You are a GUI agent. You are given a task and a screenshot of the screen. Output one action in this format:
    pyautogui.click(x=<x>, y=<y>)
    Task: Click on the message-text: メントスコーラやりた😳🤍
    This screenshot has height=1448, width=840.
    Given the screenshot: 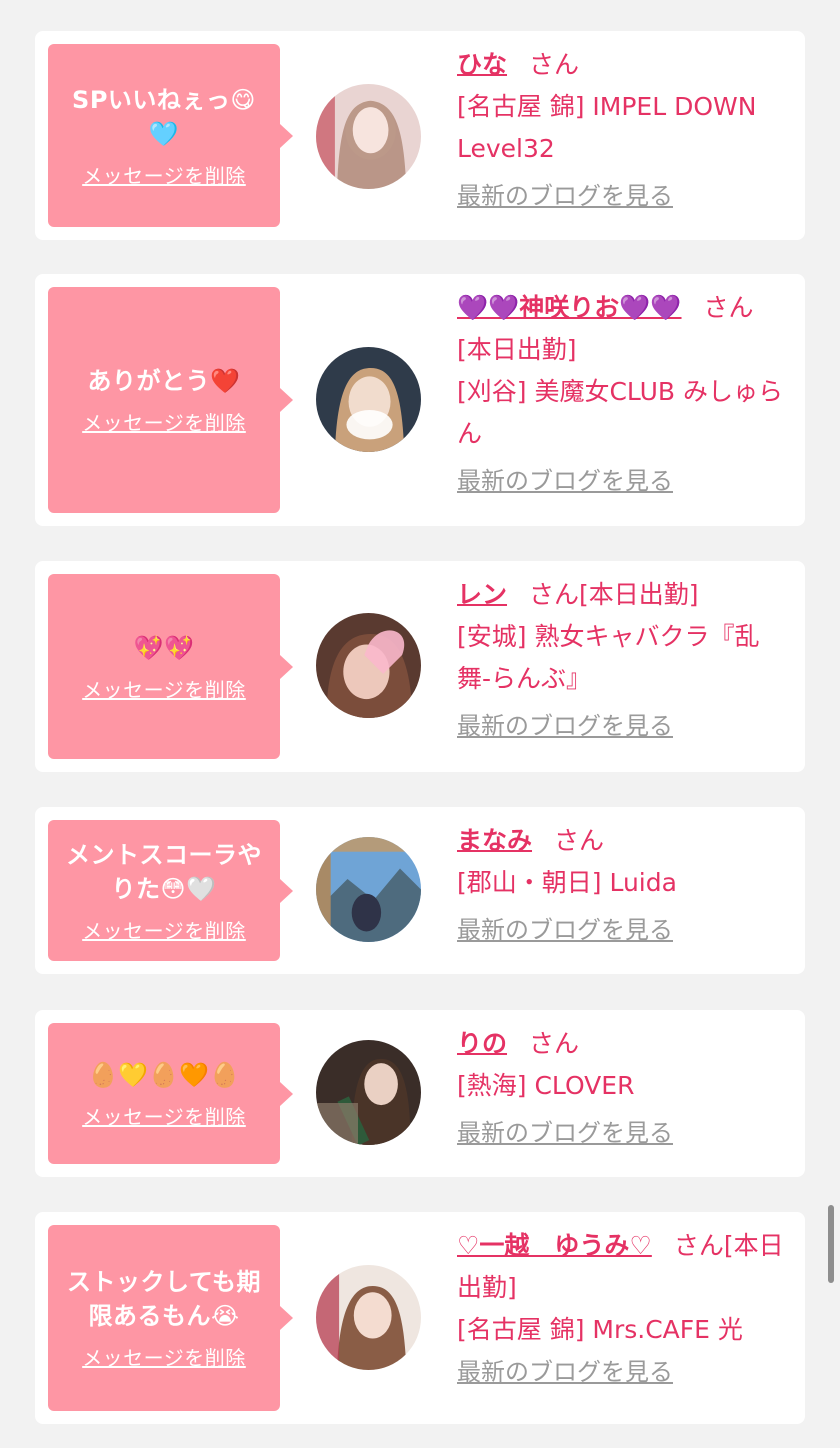 What is the action you would take?
    pyautogui.click(x=164, y=871)
    